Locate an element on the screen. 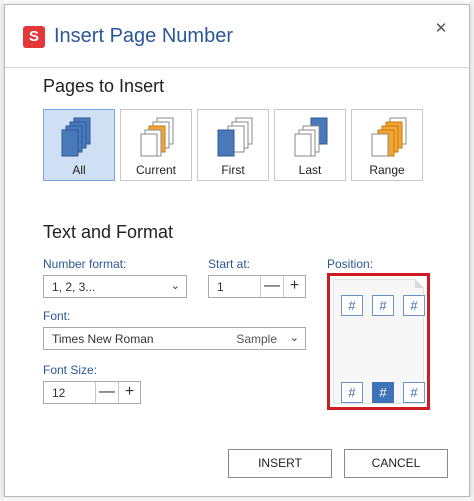 The height and width of the screenshot is (501, 474). pages-option-all: All is located at coordinates (79, 145).